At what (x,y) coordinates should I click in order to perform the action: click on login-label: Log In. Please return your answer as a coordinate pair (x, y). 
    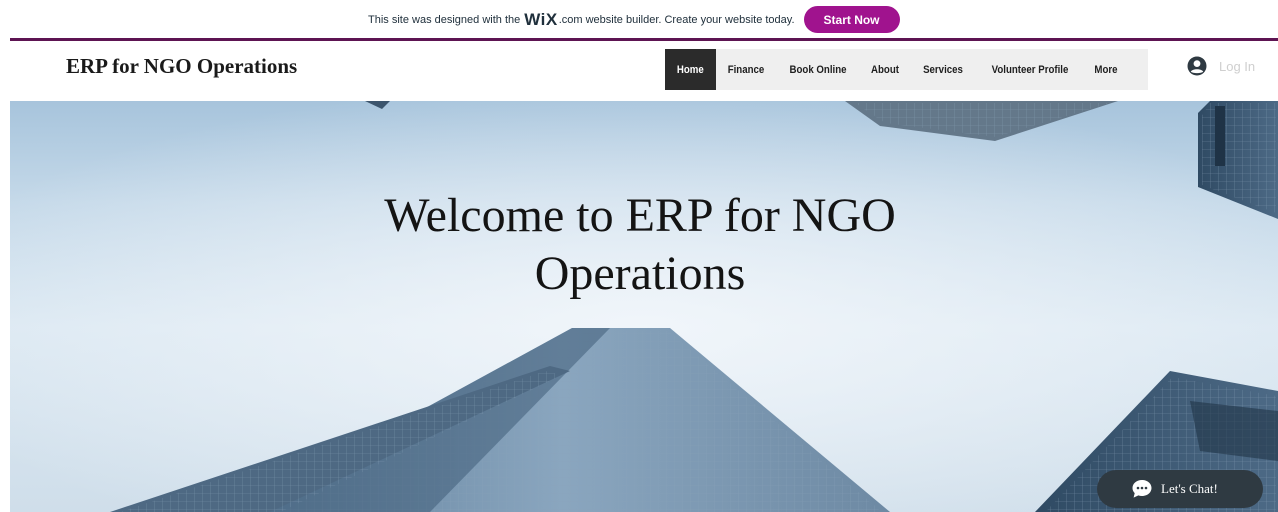
    Looking at the image, I should click on (1237, 66).